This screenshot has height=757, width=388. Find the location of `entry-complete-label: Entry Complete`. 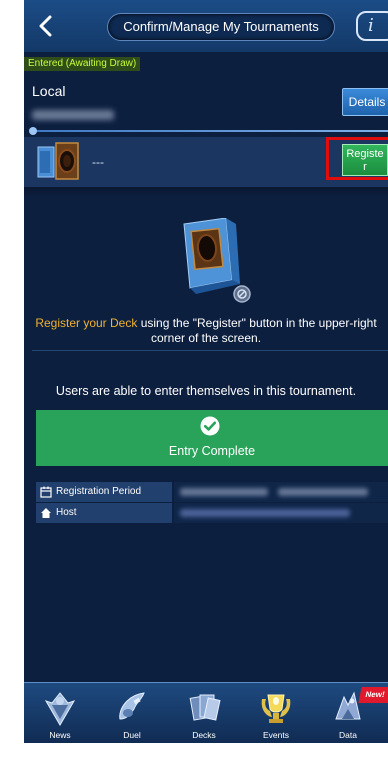

entry-complete-label: Entry Complete is located at coordinates (212, 451).